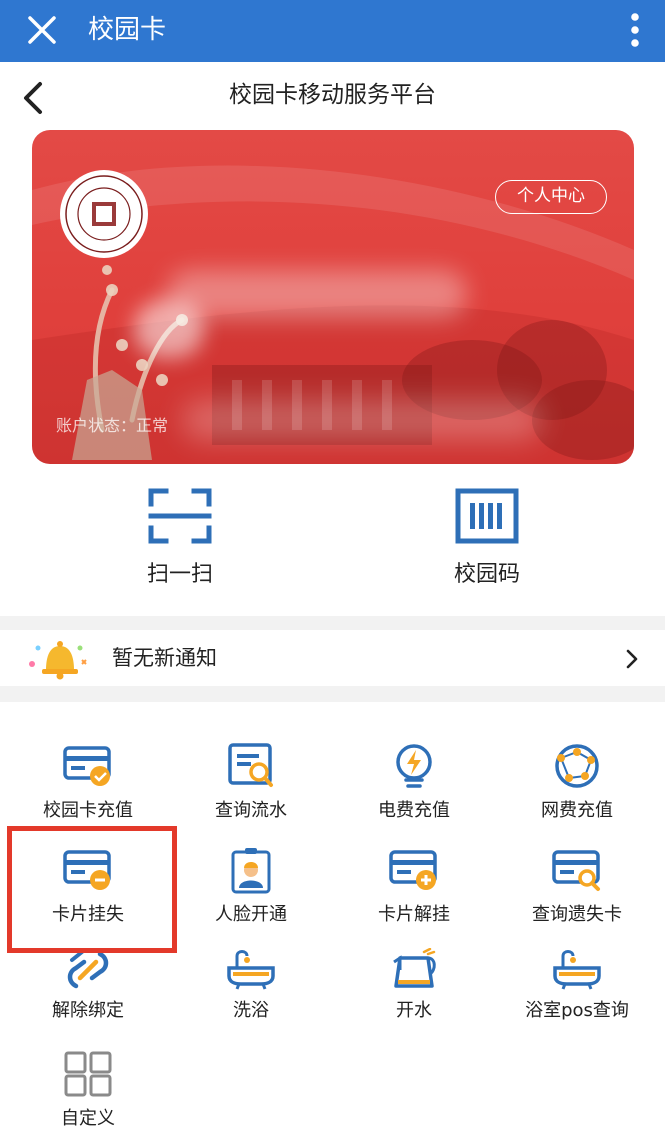  I want to click on service-label: 洗浴, so click(251, 1010).